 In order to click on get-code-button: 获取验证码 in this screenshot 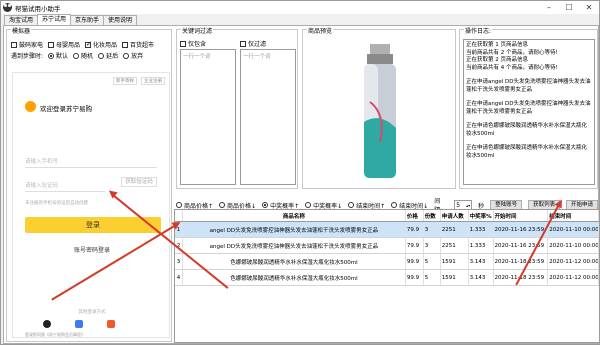, I will do `click(139, 182)`.